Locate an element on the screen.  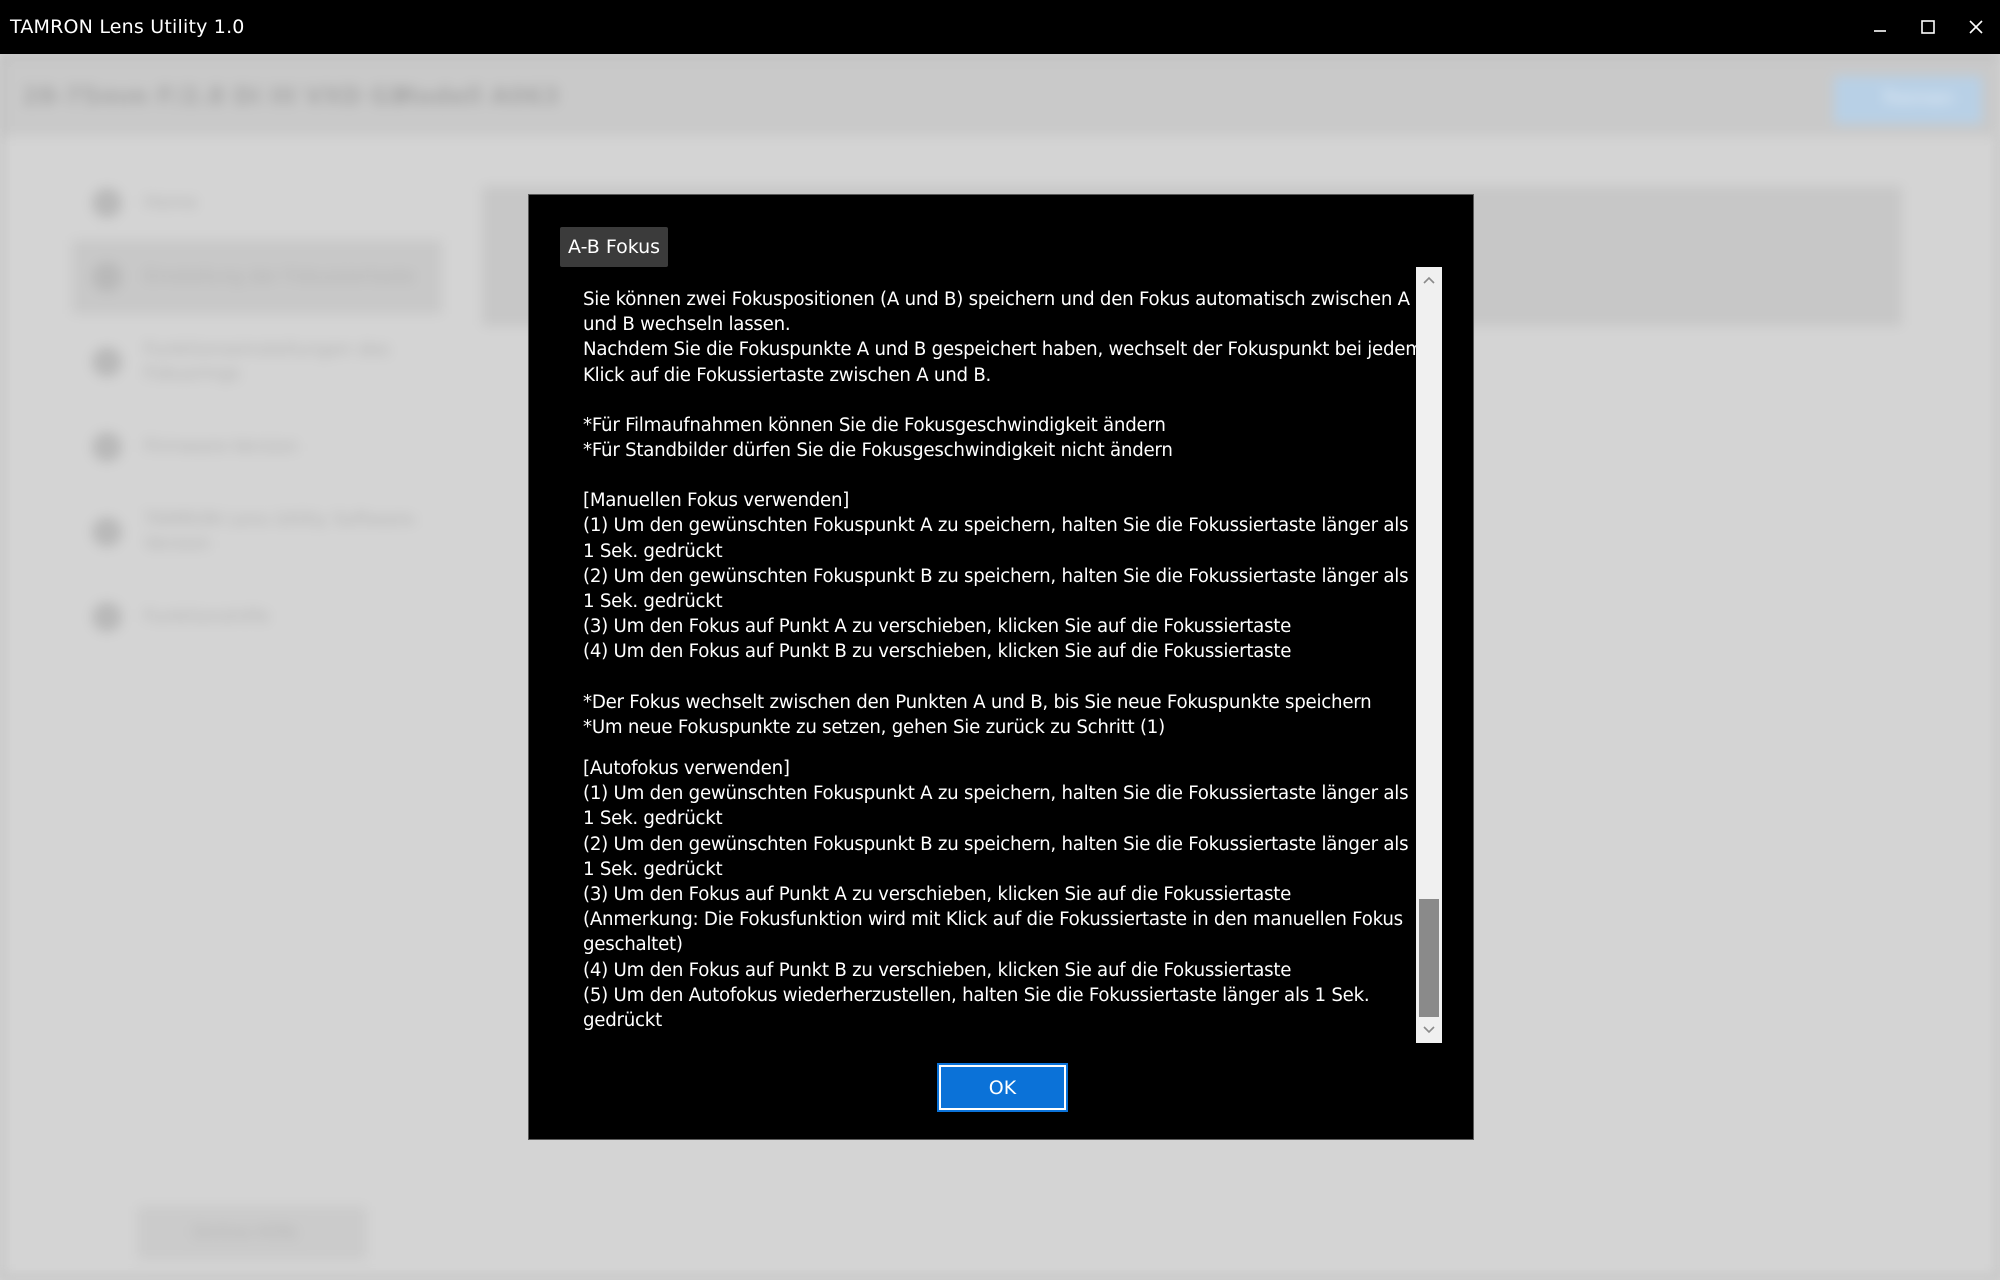
sidebar-item: TAMRON Lens Utility Software-Version is located at coordinates (257, 532).